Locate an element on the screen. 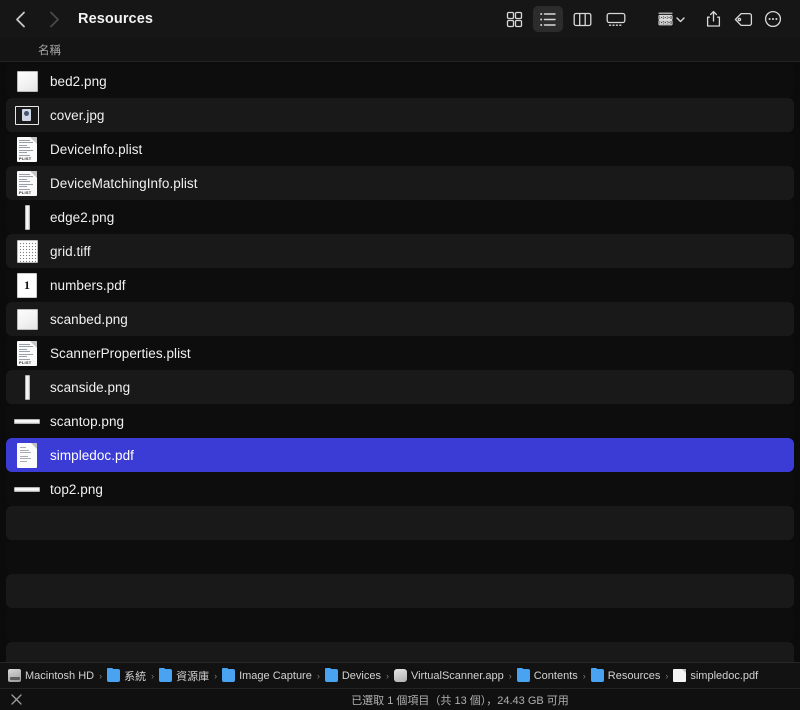 The height and width of the screenshot is (710, 800). breadcrumb-label: 系統 is located at coordinates (135, 676).